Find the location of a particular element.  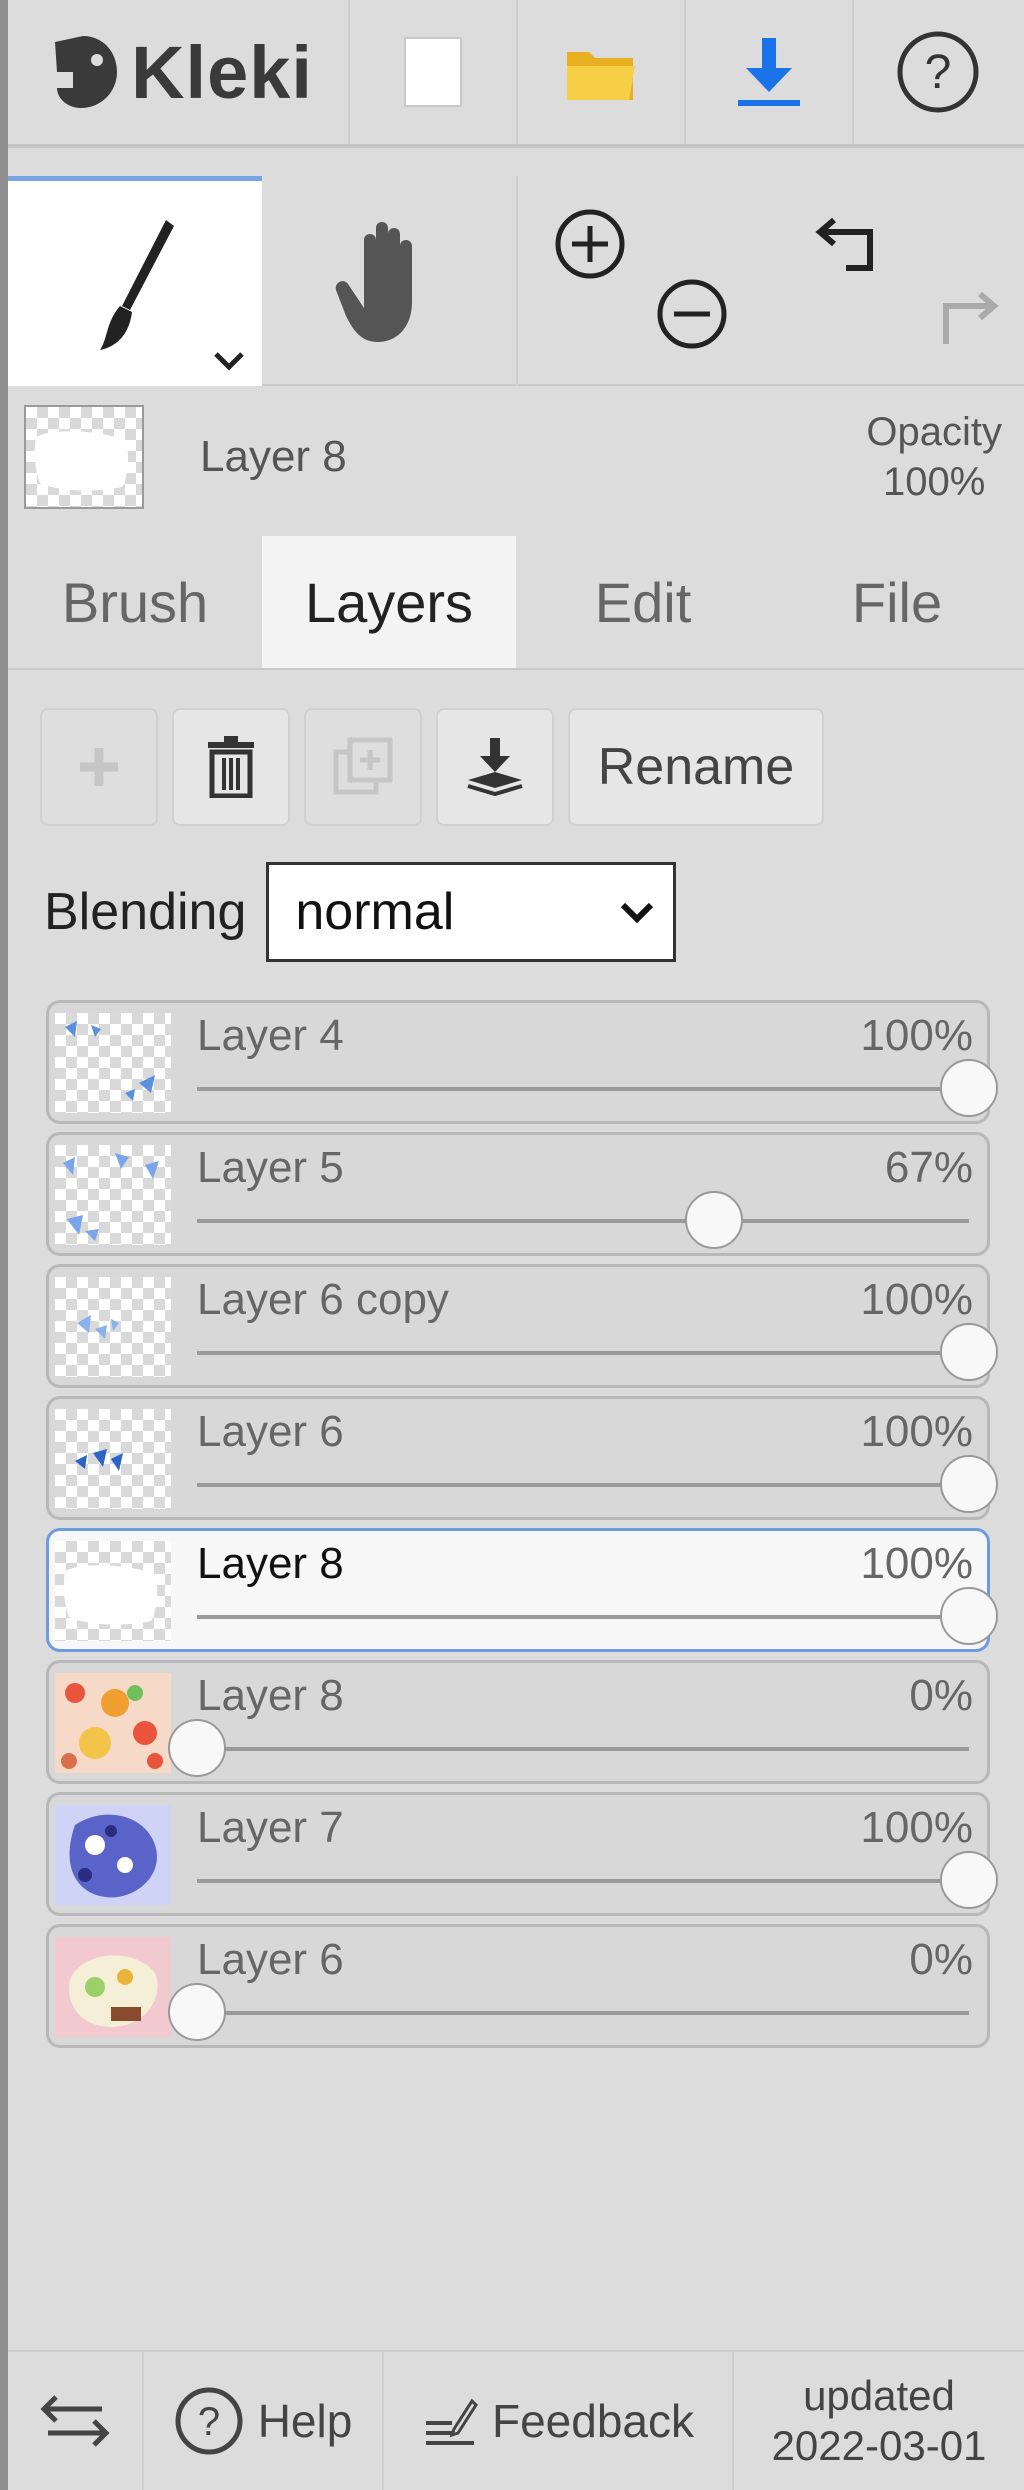

feedback-label: Feedback is located at coordinates (592, 2421).